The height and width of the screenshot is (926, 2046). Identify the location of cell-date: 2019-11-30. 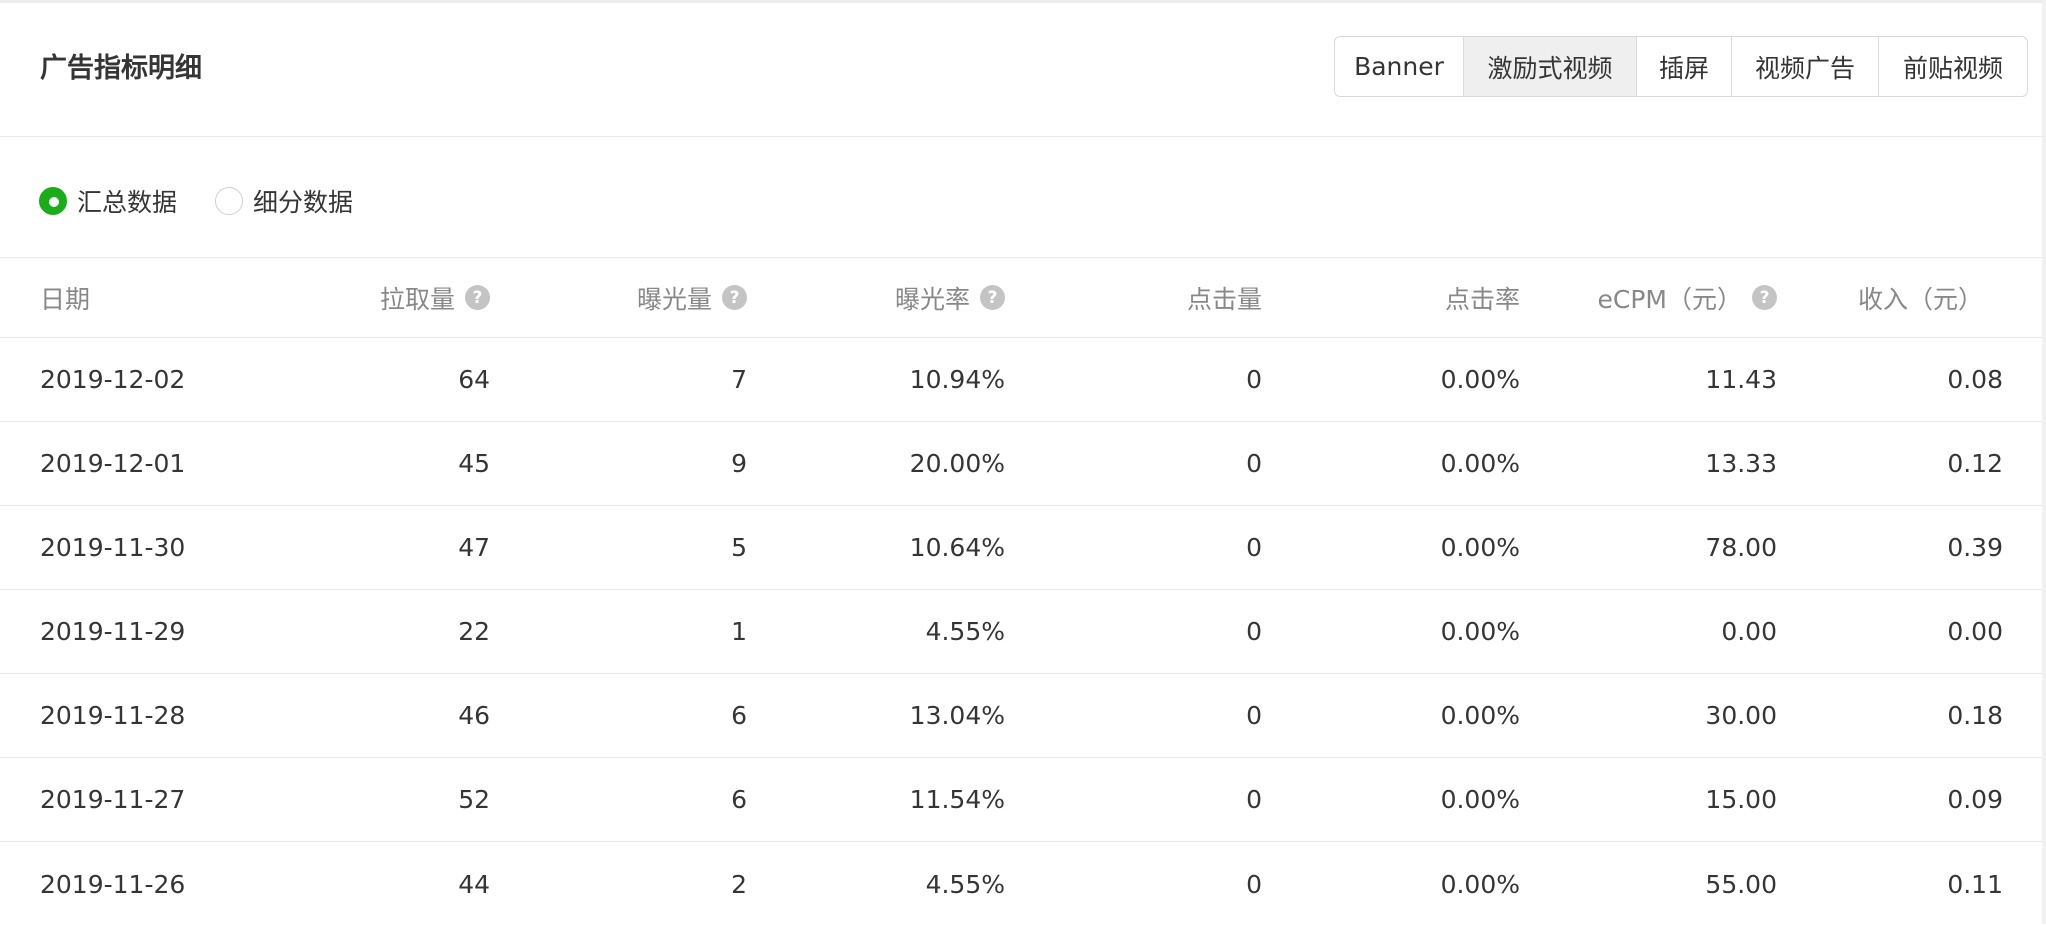
(113, 547).